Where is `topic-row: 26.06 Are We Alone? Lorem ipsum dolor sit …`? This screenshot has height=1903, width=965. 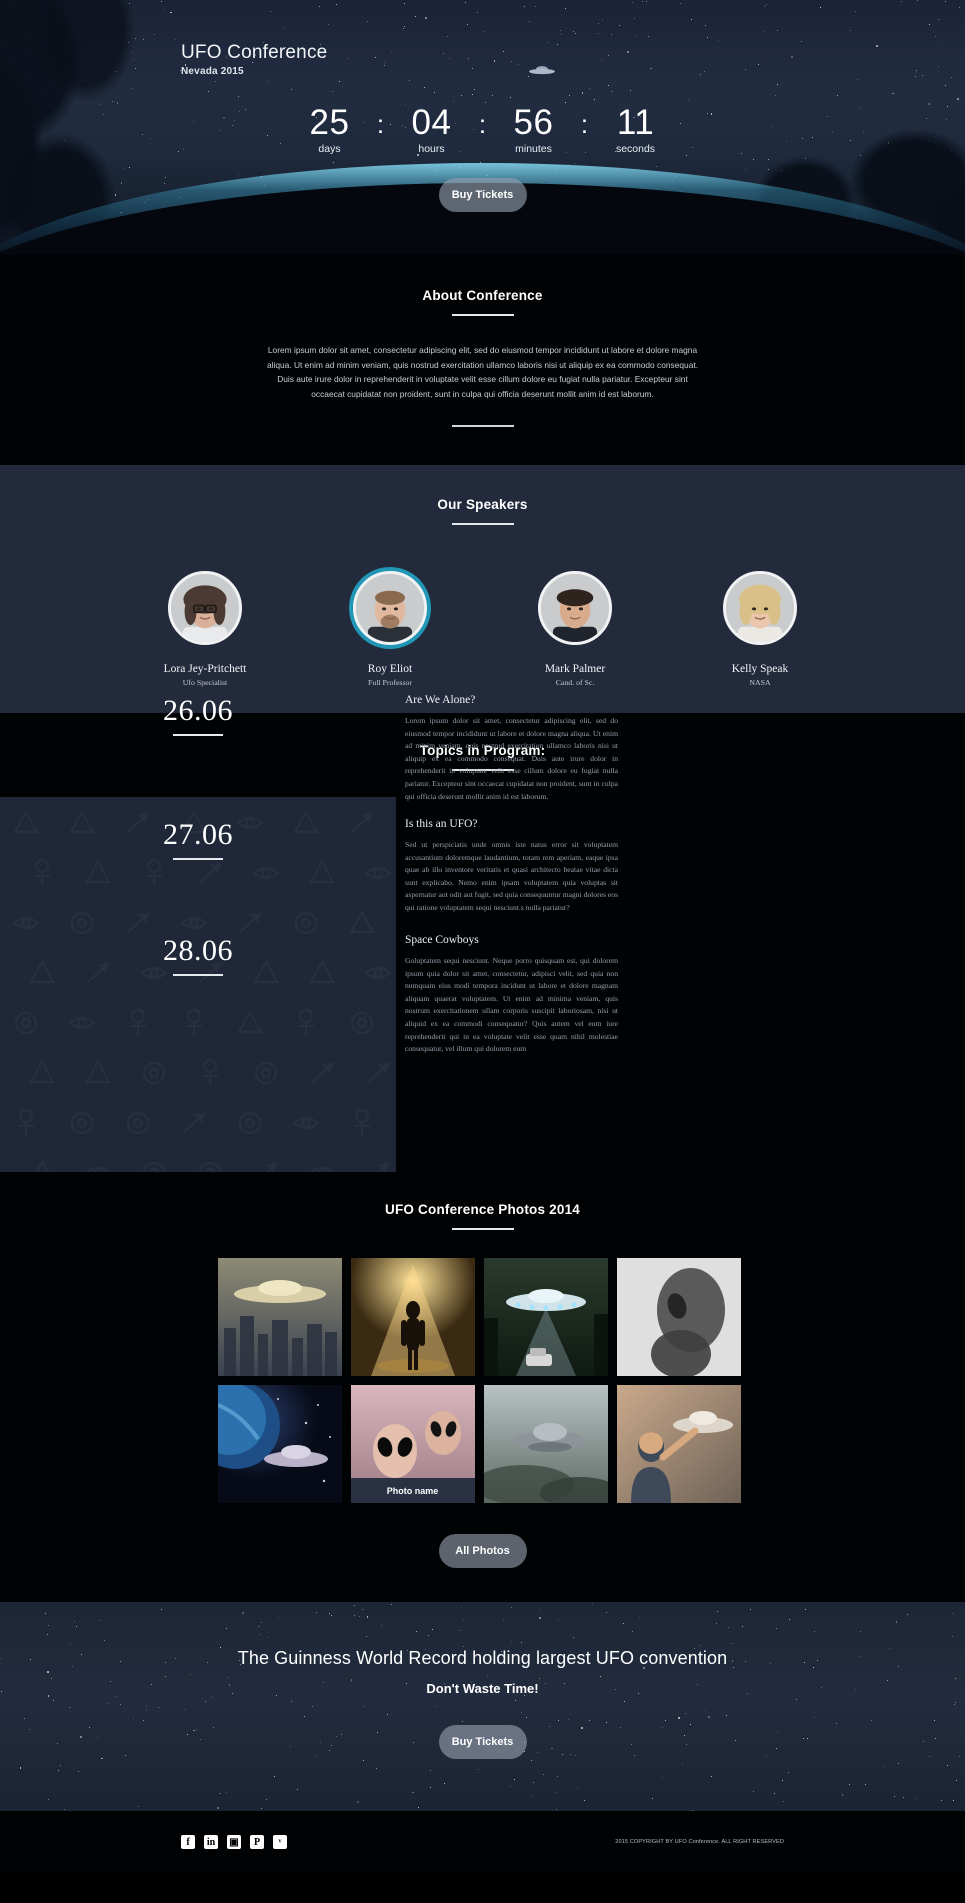
topic-row: 26.06 Are We Alone? Lorem ipsum dolor sit … is located at coordinates (482, 748).